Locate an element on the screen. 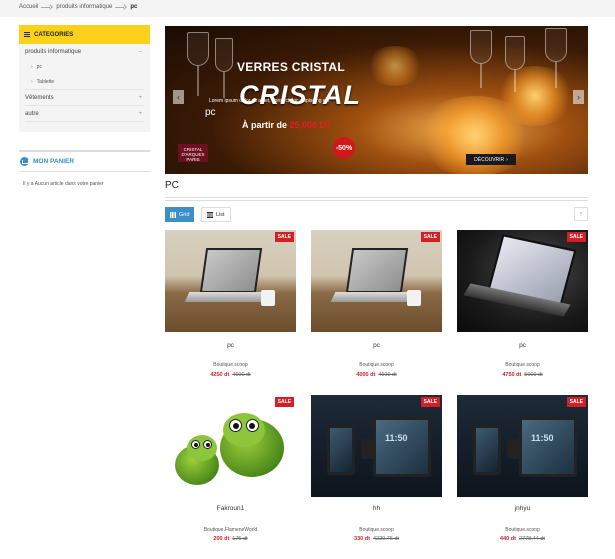  current-price: 4750 dt is located at coordinates (512, 375).